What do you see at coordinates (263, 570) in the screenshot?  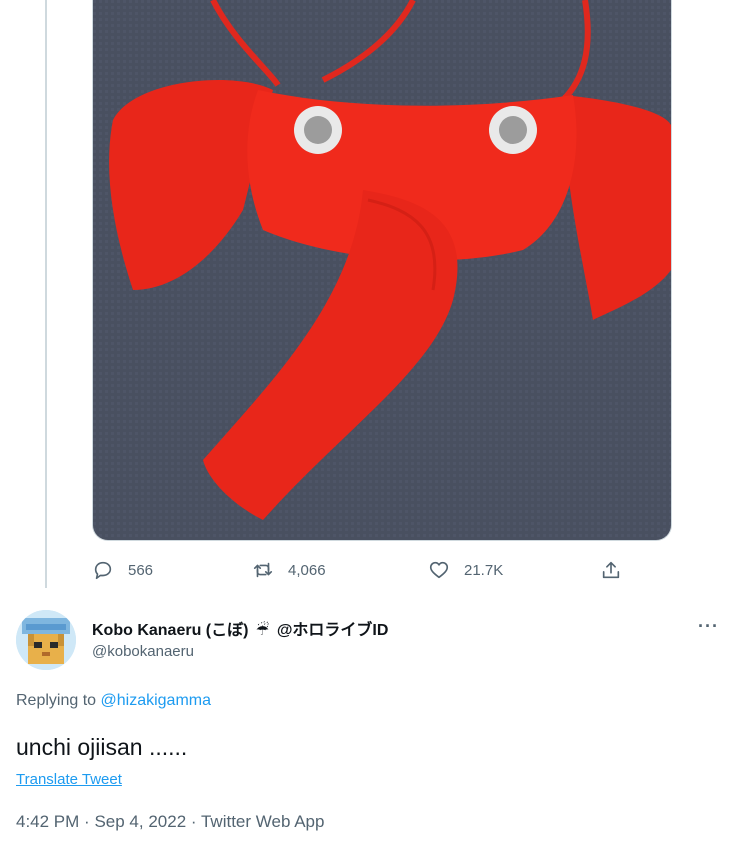 I see `retweet-icon` at bounding box center [263, 570].